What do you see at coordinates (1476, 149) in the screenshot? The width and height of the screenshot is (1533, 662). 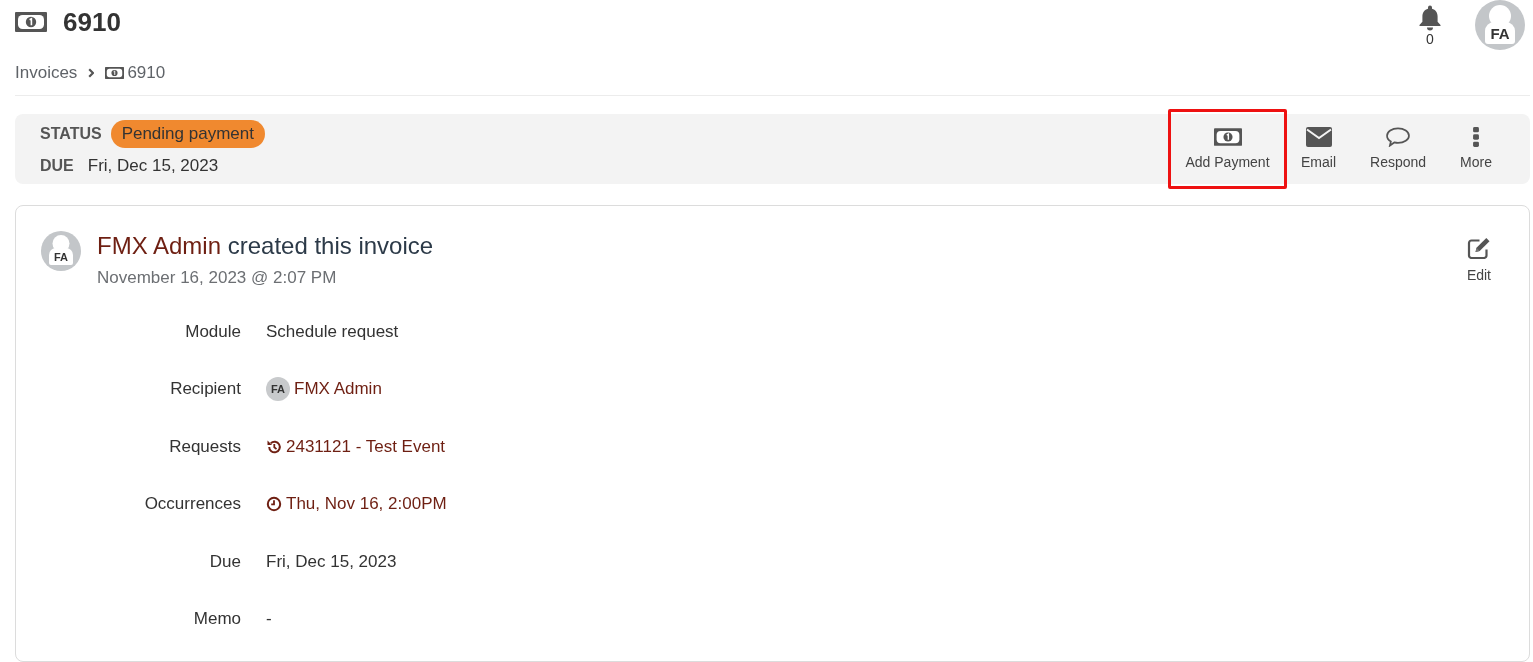 I see `more-button: More` at bounding box center [1476, 149].